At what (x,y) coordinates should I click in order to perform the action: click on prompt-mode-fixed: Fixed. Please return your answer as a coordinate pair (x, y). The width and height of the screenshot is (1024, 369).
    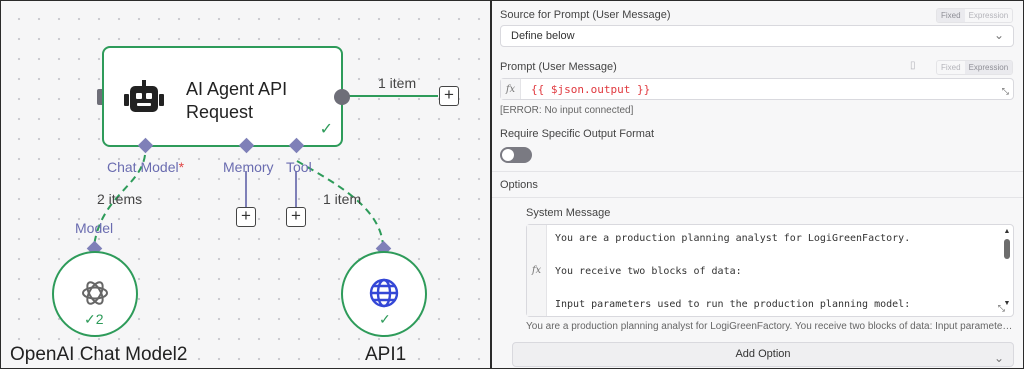
    Looking at the image, I should click on (951, 67).